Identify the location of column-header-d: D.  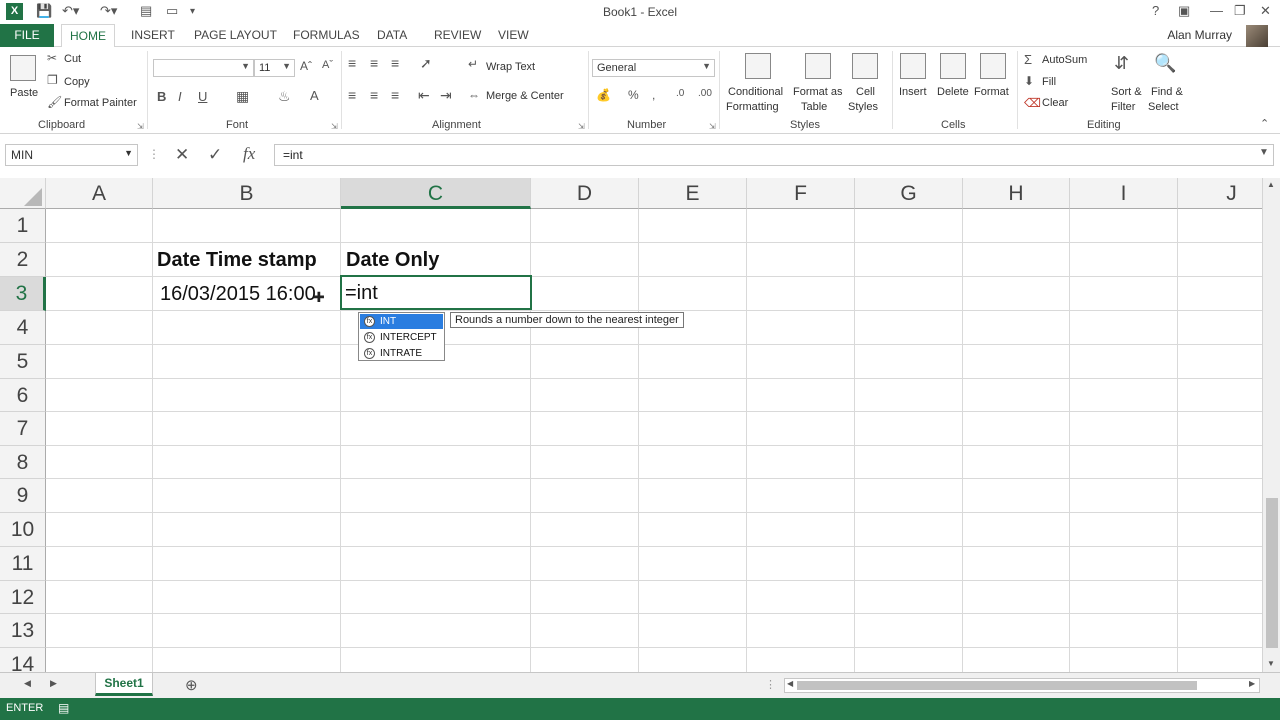
(585, 193).